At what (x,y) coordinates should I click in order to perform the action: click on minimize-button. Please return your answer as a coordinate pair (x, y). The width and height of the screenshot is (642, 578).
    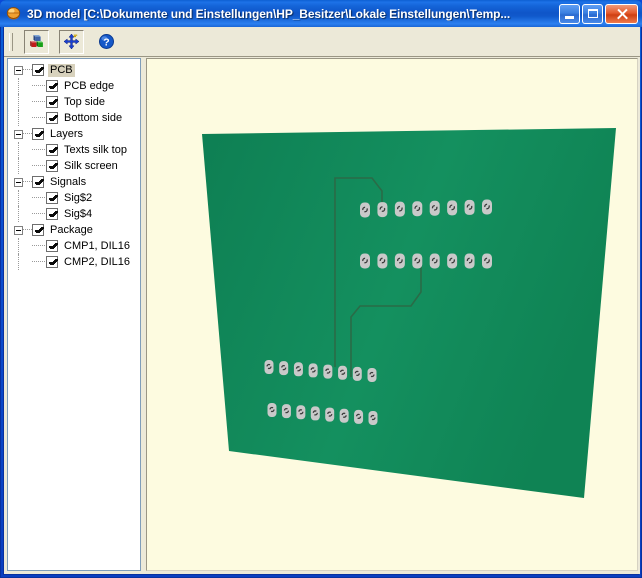
    Looking at the image, I should click on (569, 13).